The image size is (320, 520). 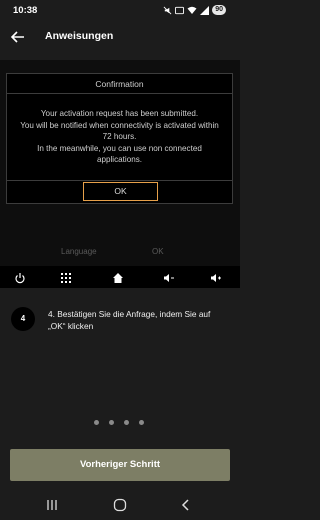 What do you see at coordinates (216, 277) in the screenshot?
I see `volume-up-icon` at bounding box center [216, 277].